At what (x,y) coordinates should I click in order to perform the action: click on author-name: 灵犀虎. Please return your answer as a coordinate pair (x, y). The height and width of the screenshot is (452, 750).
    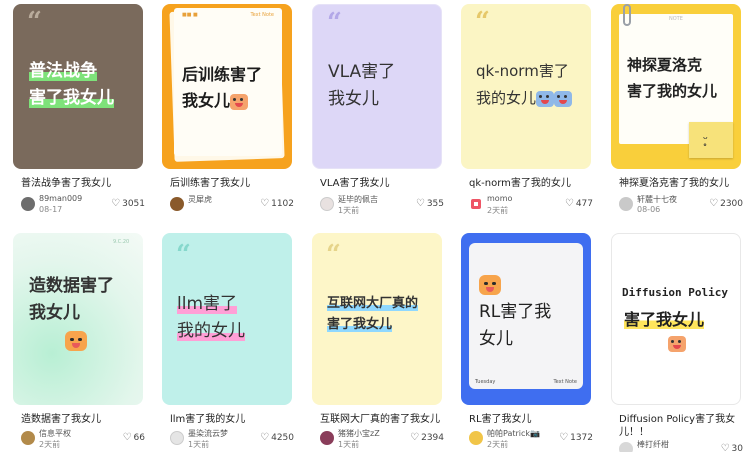
    Looking at the image, I should click on (200, 199).